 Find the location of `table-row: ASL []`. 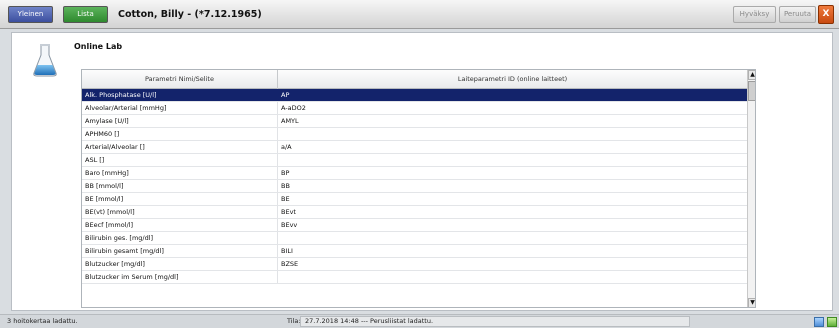

table-row: ASL [] is located at coordinates (414, 160).